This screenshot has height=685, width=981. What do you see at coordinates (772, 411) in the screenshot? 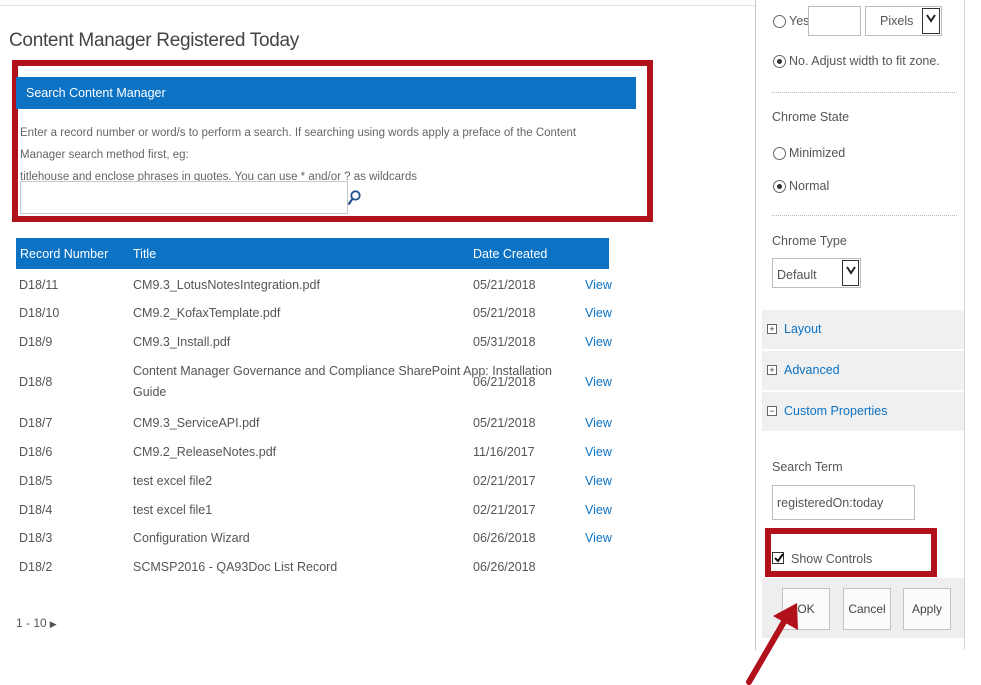
I see `collapse-icon: −` at bounding box center [772, 411].